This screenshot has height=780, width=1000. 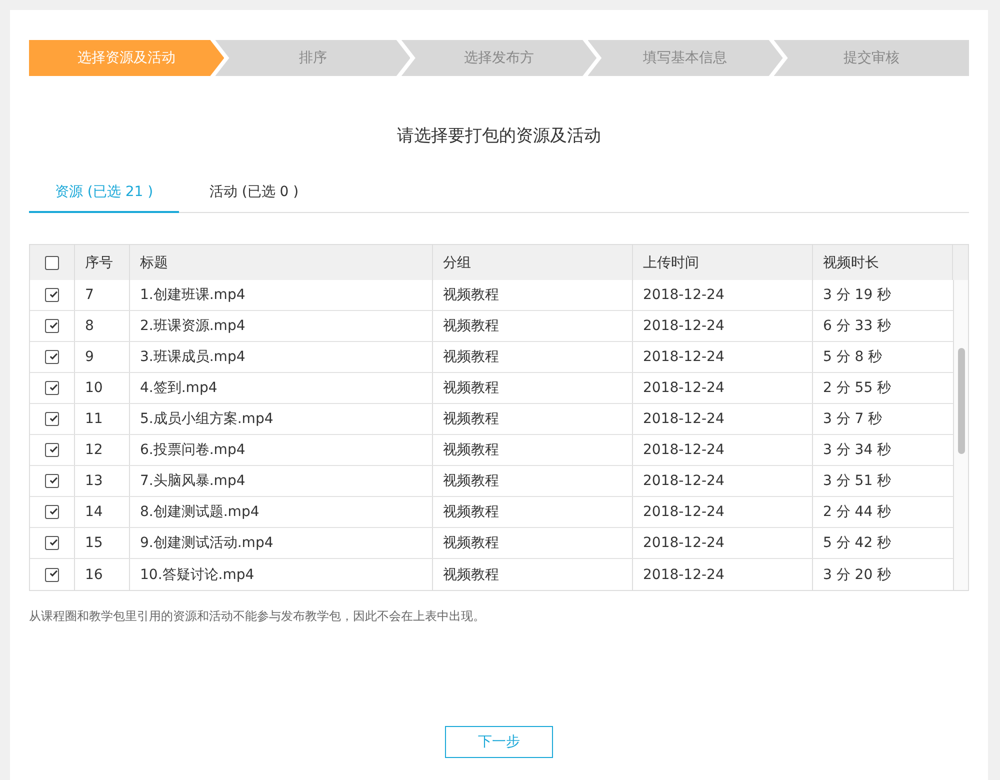 I want to click on table-cell: 1.创建班课.mp4, so click(x=280, y=295).